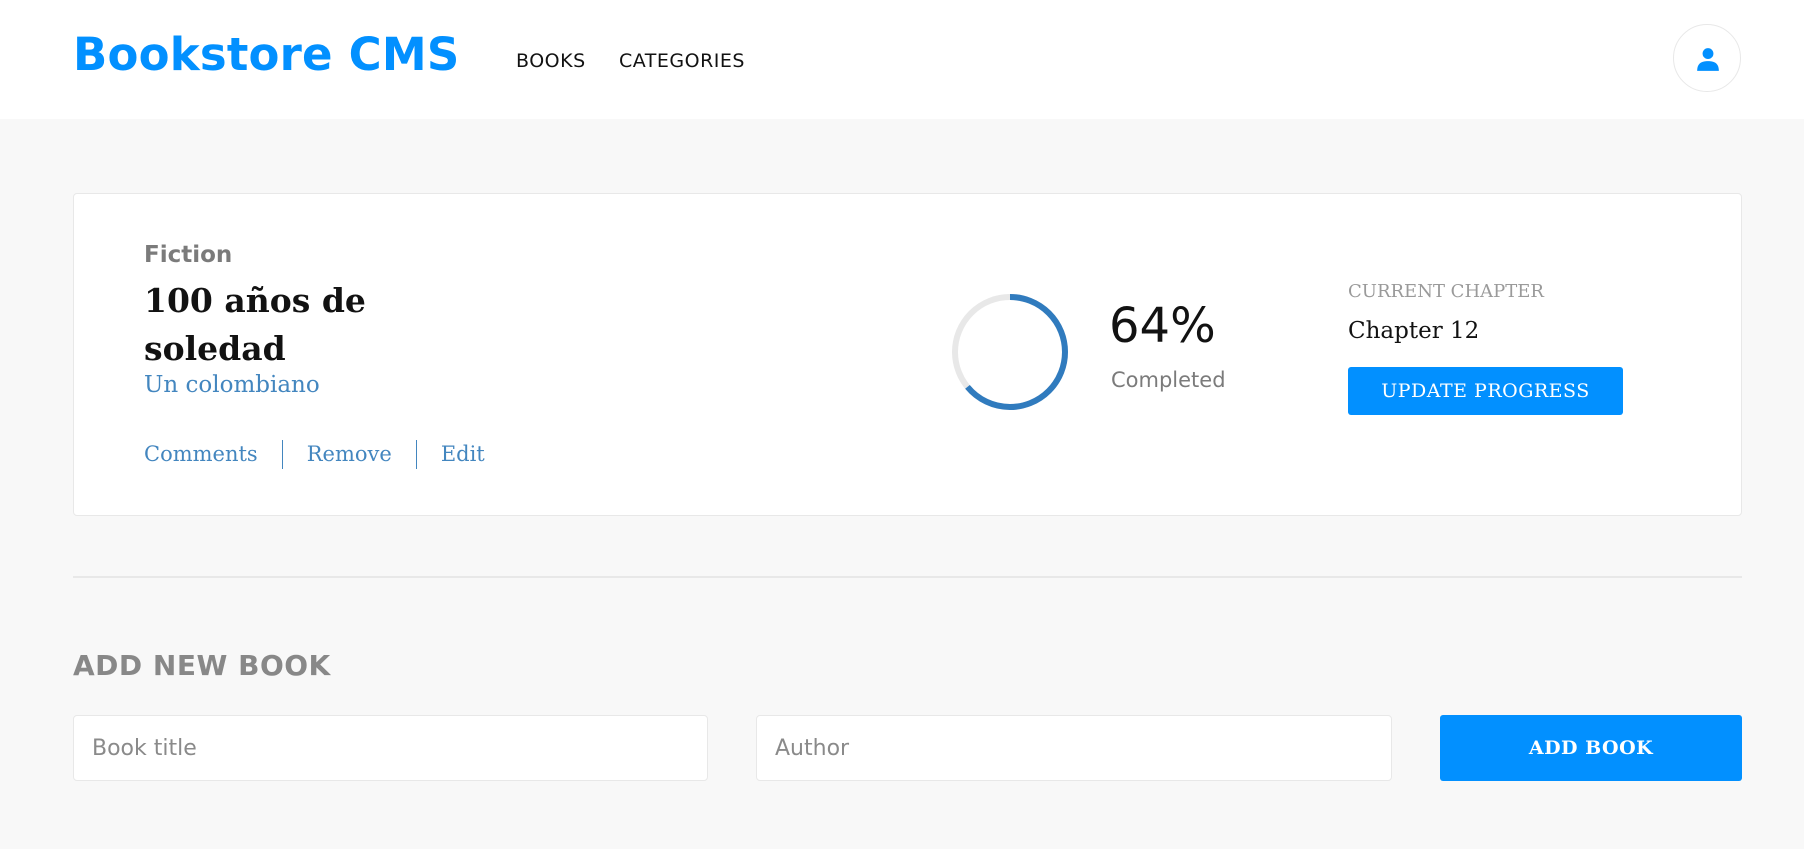 The width and height of the screenshot is (1804, 849). What do you see at coordinates (266, 54) in the screenshot?
I see `app-logo: Bookstore CMS` at bounding box center [266, 54].